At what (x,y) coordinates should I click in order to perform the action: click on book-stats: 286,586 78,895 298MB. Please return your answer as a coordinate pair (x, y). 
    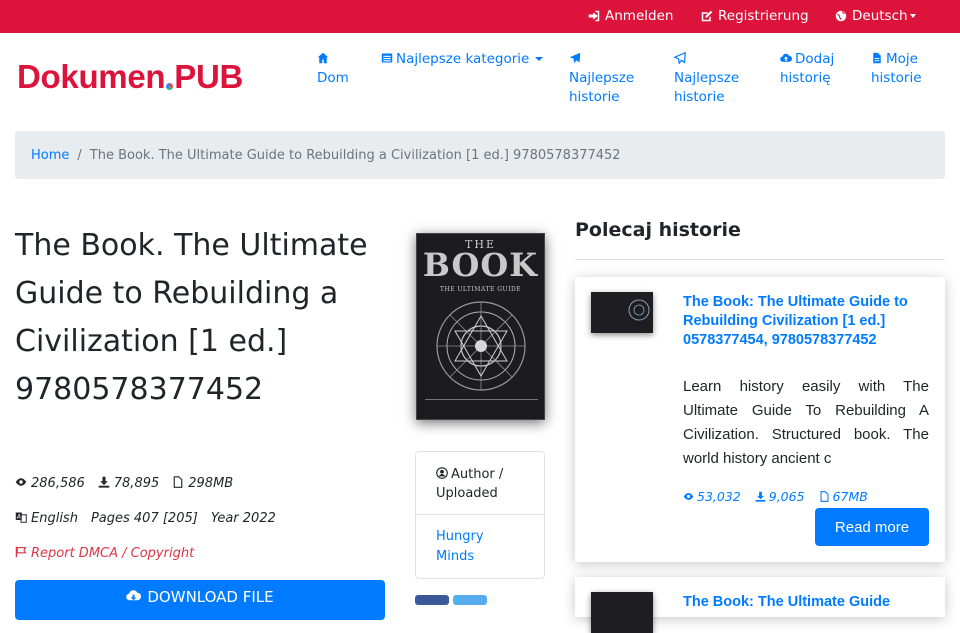
    Looking at the image, I should click on (124, 483).